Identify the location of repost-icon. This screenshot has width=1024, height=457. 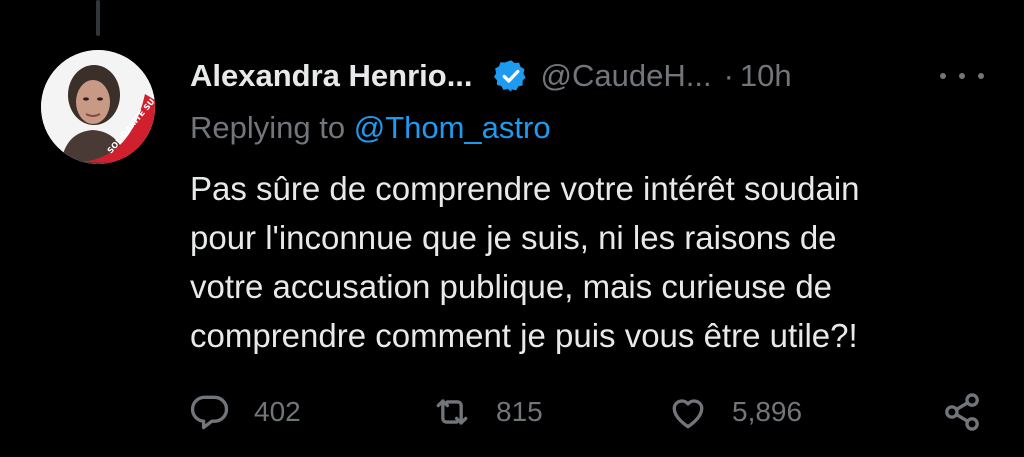
(452, 412).